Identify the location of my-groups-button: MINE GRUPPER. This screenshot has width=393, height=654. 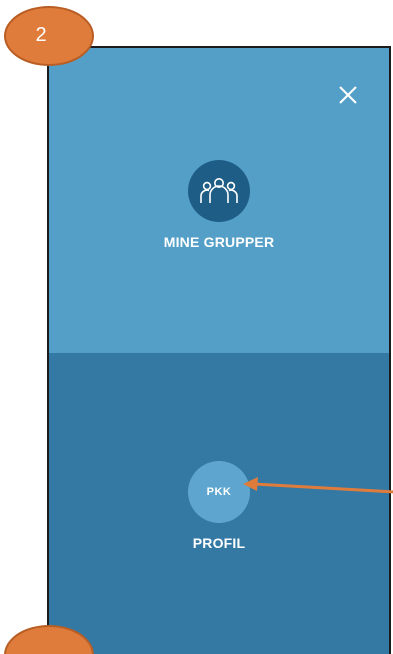
(219, 205).